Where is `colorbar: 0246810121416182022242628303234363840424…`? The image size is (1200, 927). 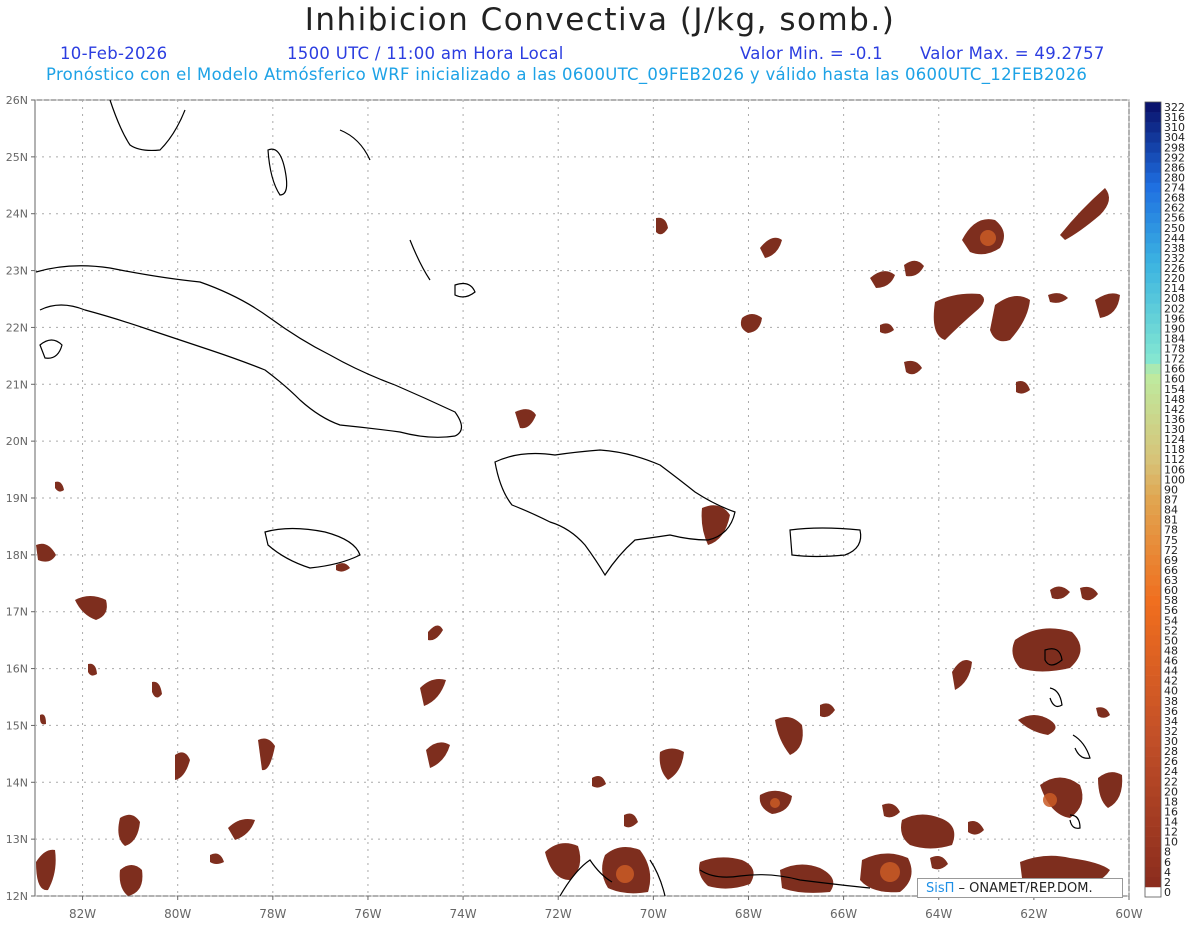
colorbar: 0246810121416182022242628303234363840424… is located at coordinates (1164, 500).